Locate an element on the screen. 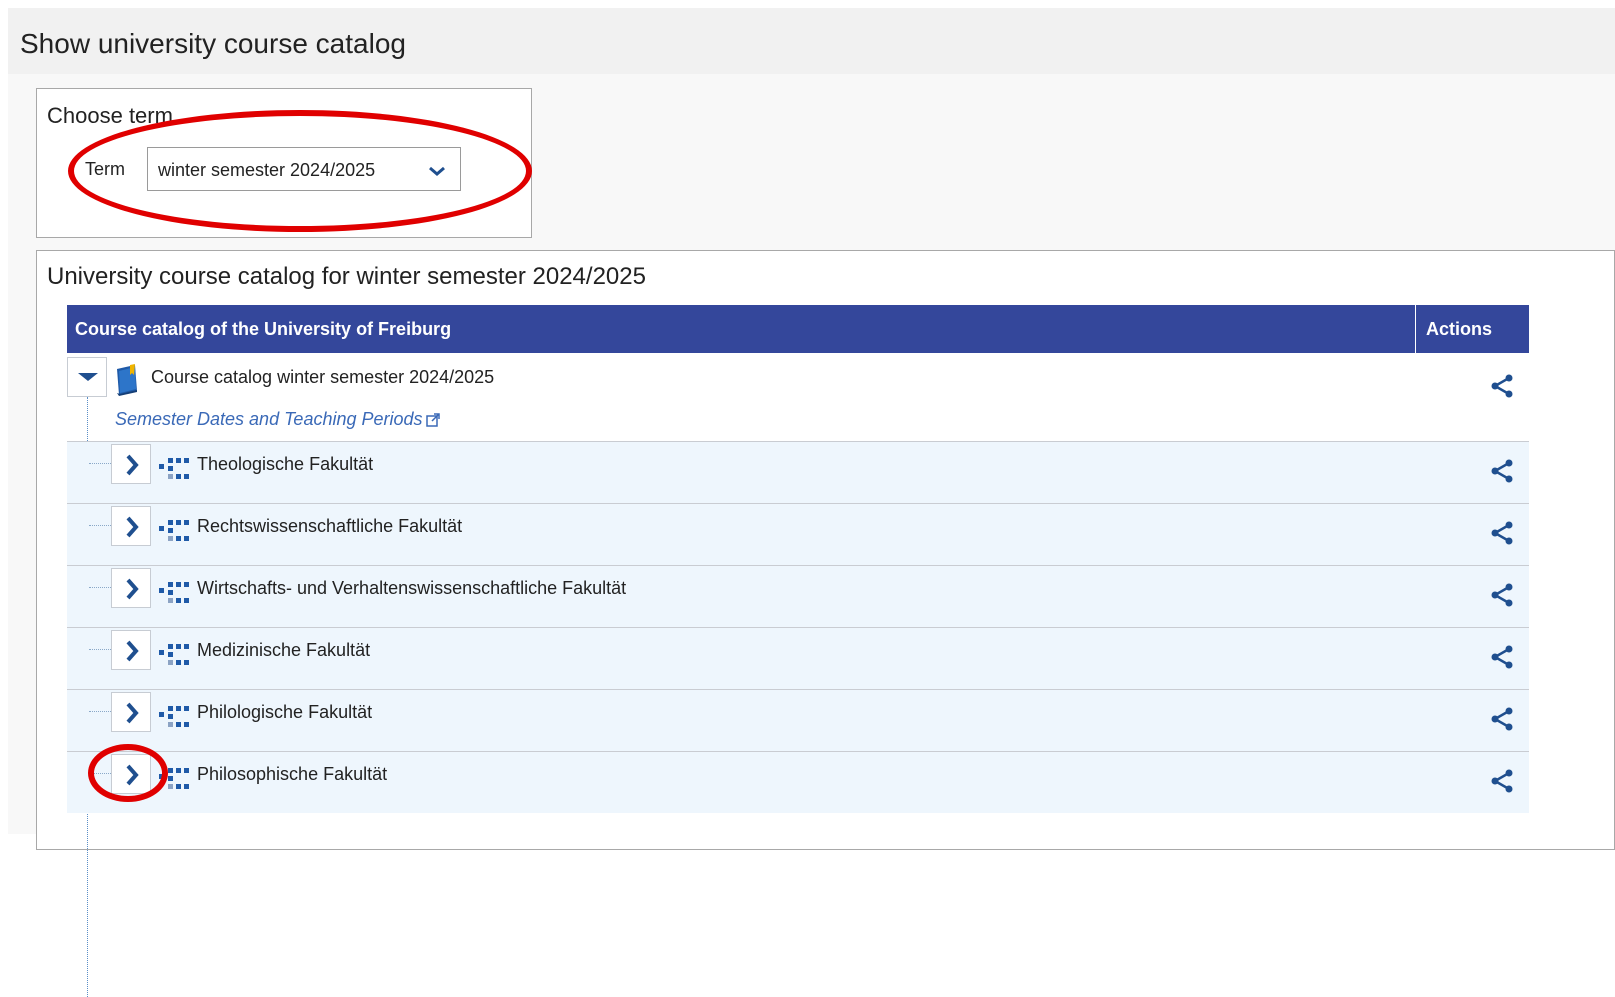 The width and height of the screenshot is (1615, 997). header-actions-label: Actions is located at coordinates (1459, 329).